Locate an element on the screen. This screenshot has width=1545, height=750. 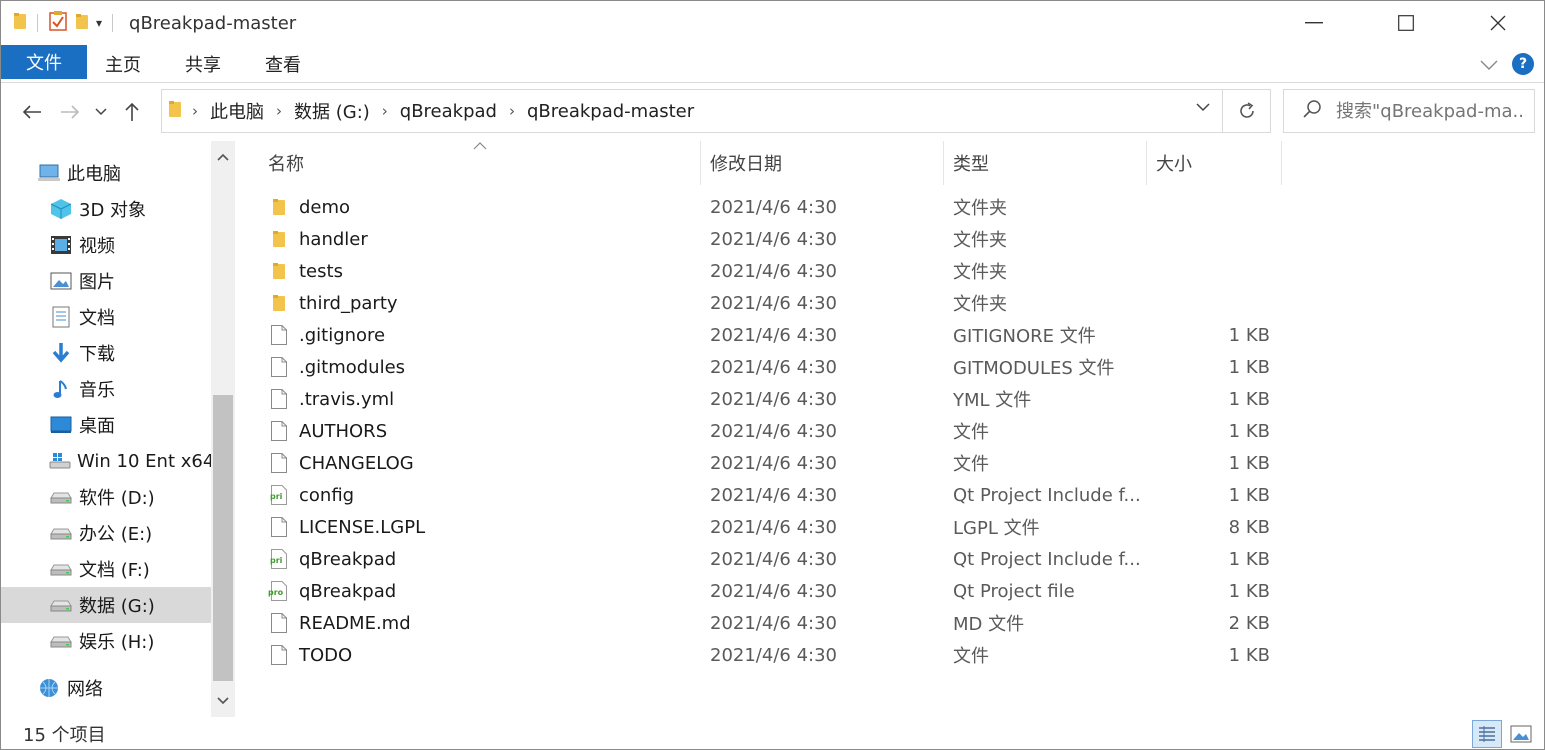
navigation-pane-scrollbar is located at coordinates (223, 429).